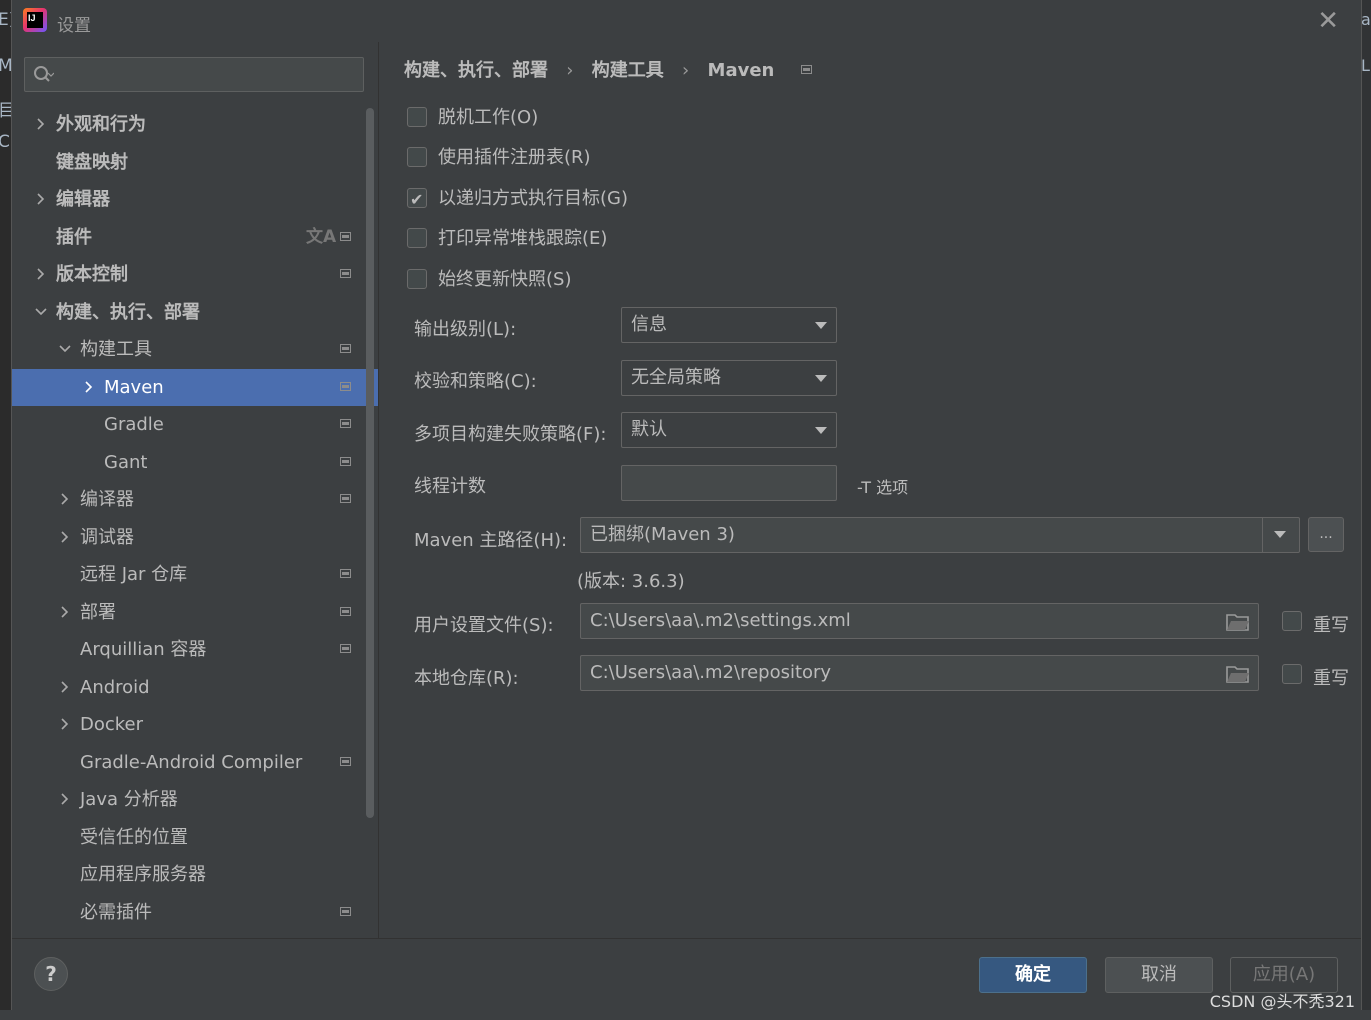 The height and width of the screenshot is (1020, 1371). What do you see at coordinates (1292, 621) in the screenshot?
I see `user-settings-override-checkbox` at bounding box center [1292, 621].